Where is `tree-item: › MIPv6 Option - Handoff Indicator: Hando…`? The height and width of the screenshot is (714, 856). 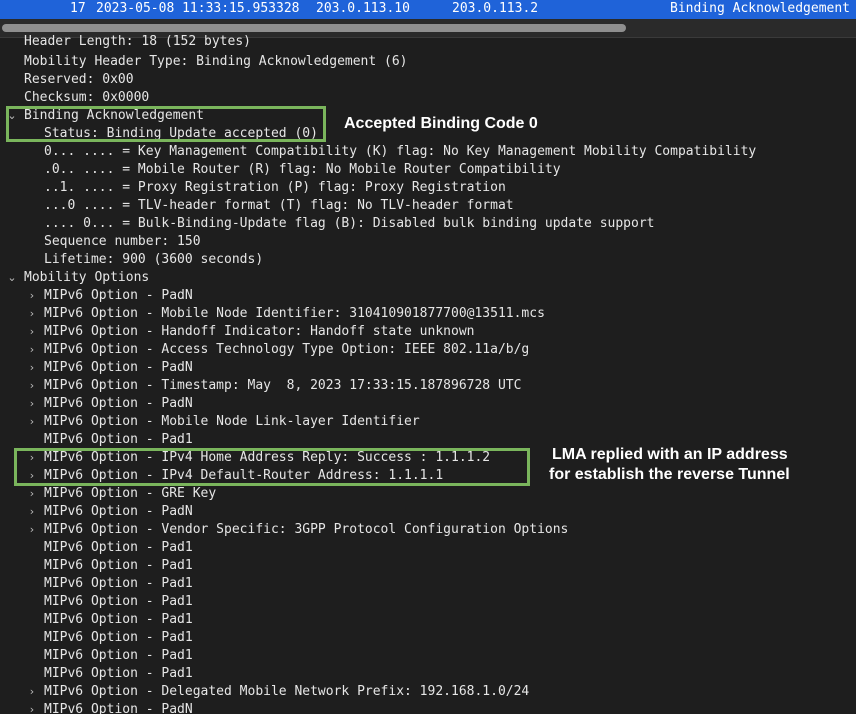 tree-item: › MIPv6 Option - Handoff Indicator: Hando… is located at coordinates (428, 332).